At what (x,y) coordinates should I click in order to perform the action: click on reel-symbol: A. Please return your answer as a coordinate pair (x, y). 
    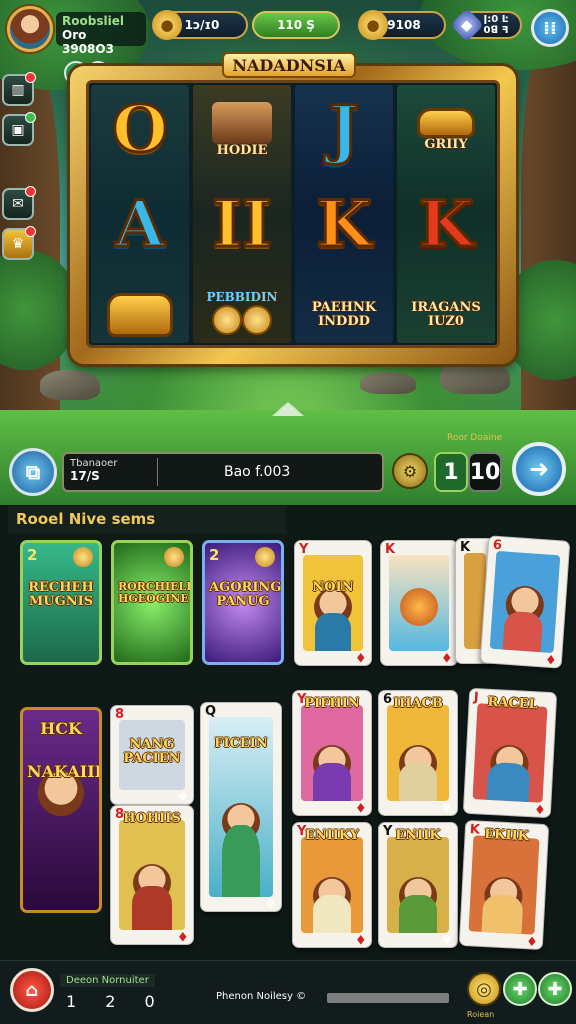
    Looking at the image, I should click on (140, 224).